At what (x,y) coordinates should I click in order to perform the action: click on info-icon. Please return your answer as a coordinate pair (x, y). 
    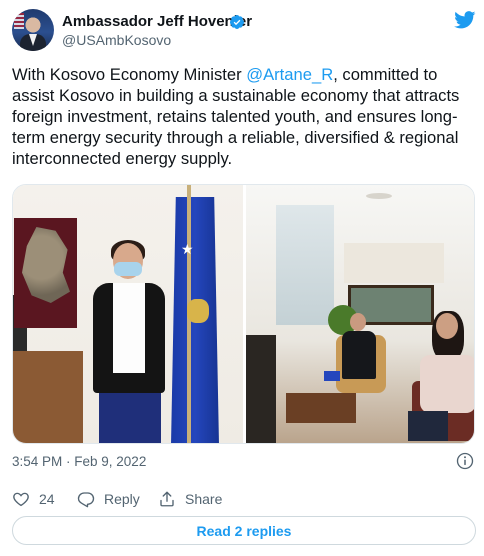
    Looking at the image, I should click on (465, 461).